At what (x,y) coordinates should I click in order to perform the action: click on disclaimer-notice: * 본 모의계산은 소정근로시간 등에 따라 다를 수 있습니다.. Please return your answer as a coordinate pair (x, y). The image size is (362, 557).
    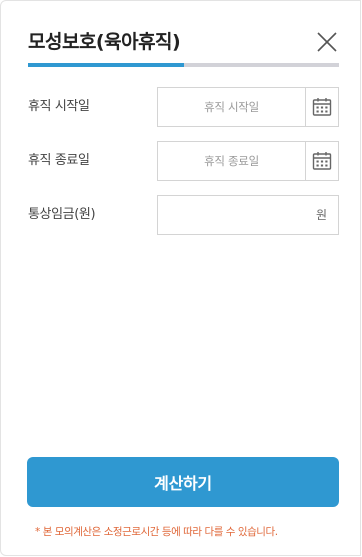
    Looking at the image, I should click on (156, 532).